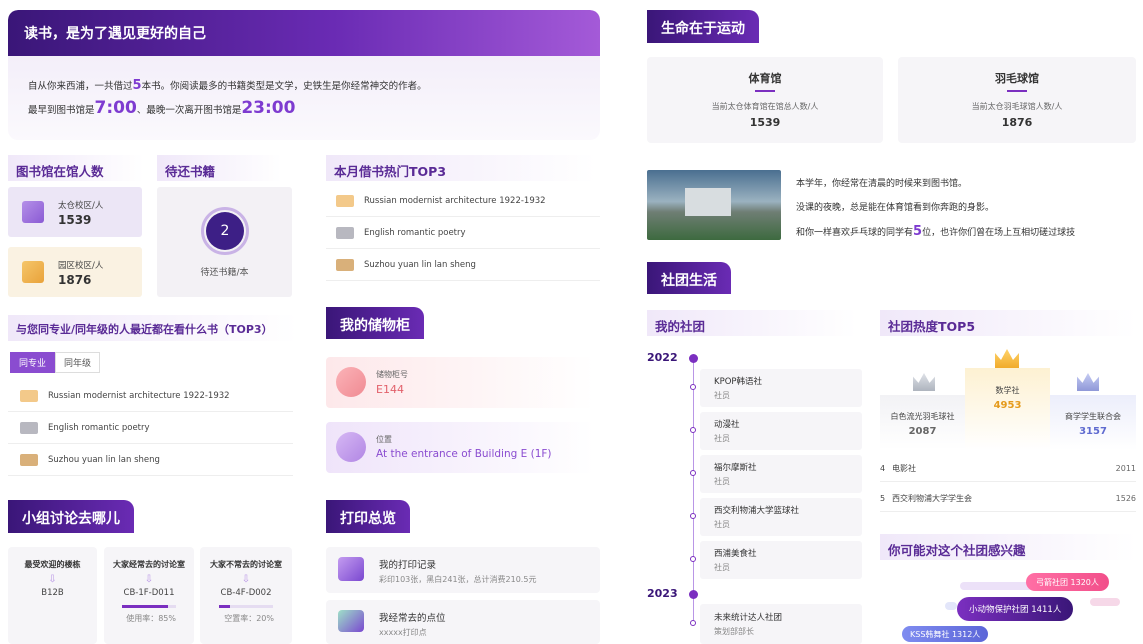 This screenshot has width=1143, height=644. Describe the element at coordinates (144, 329) in the screenshot. I see `peers-title: 与您同专业/同年级的人最近都在看什么书（TOP3）` at that location.